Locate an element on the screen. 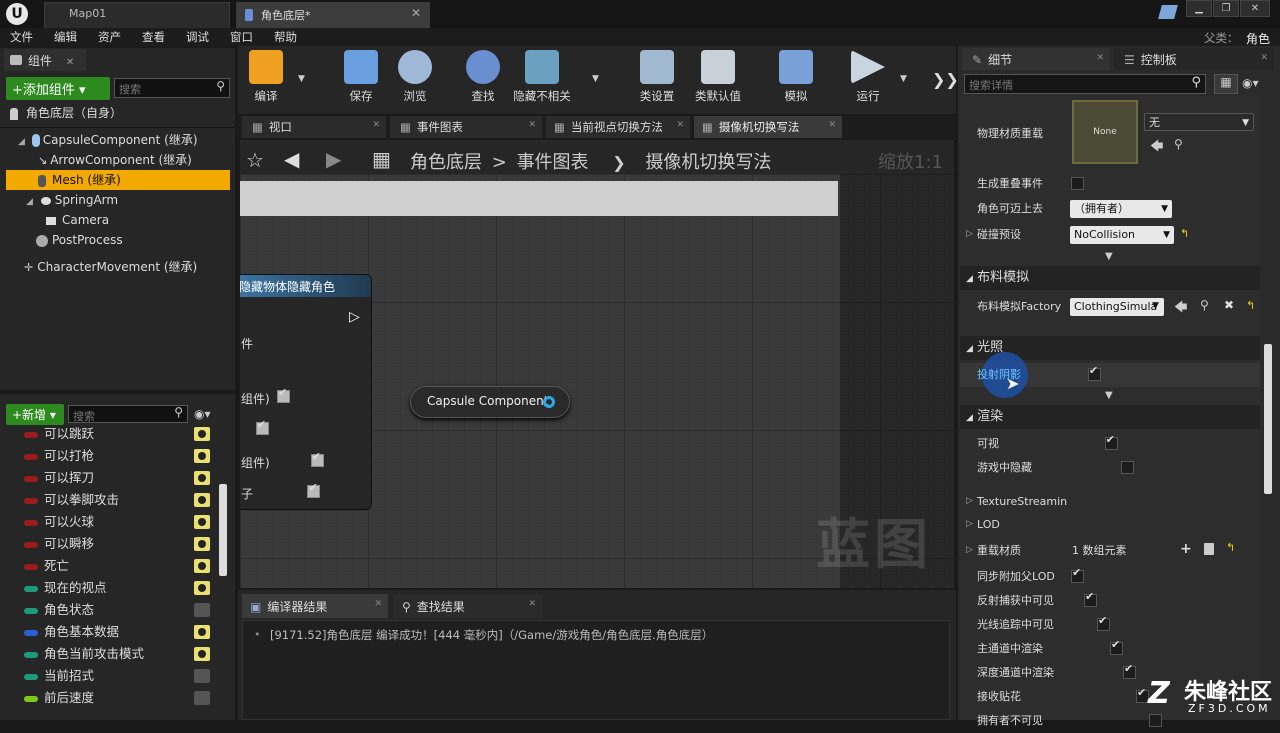  variable-row: 可以火球 is located at coordinates (107, 522).